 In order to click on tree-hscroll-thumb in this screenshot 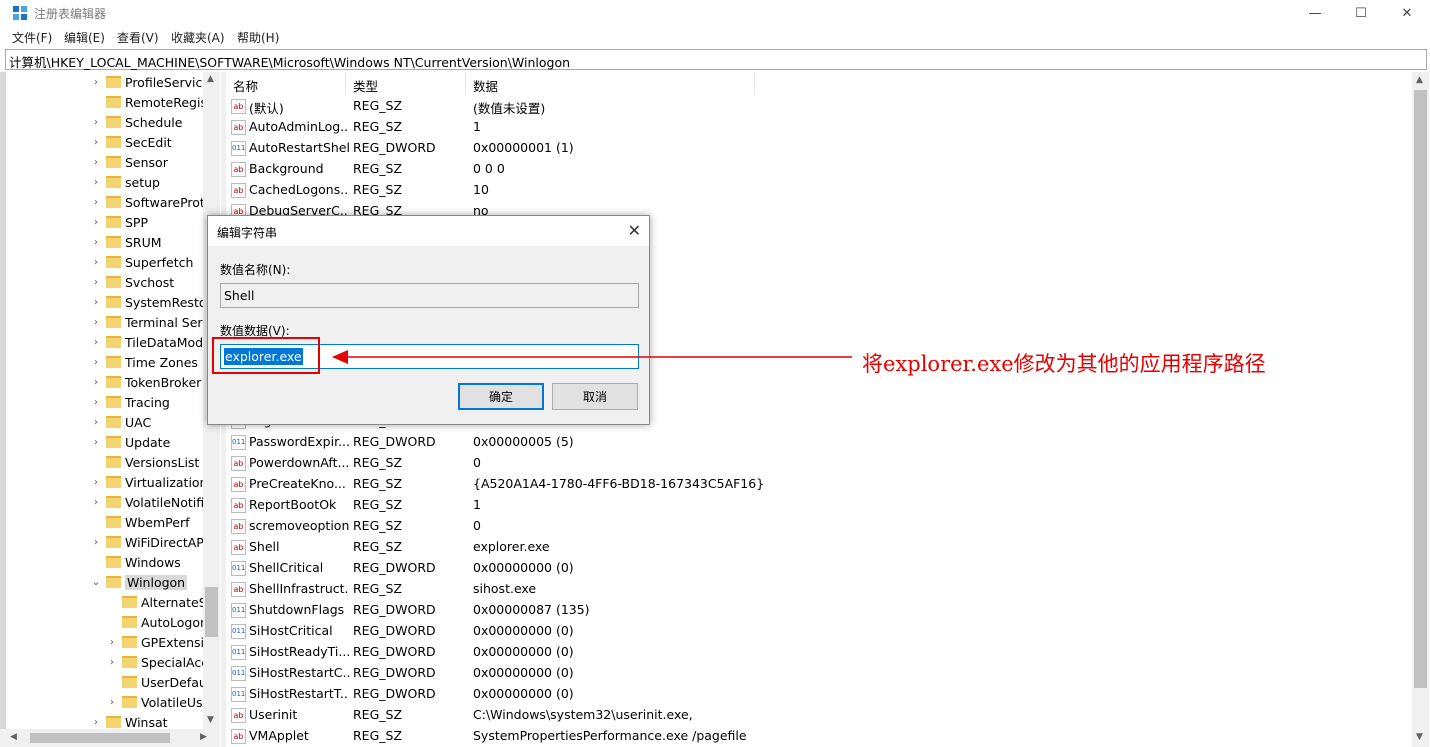, I will do `click(100, 738)`.